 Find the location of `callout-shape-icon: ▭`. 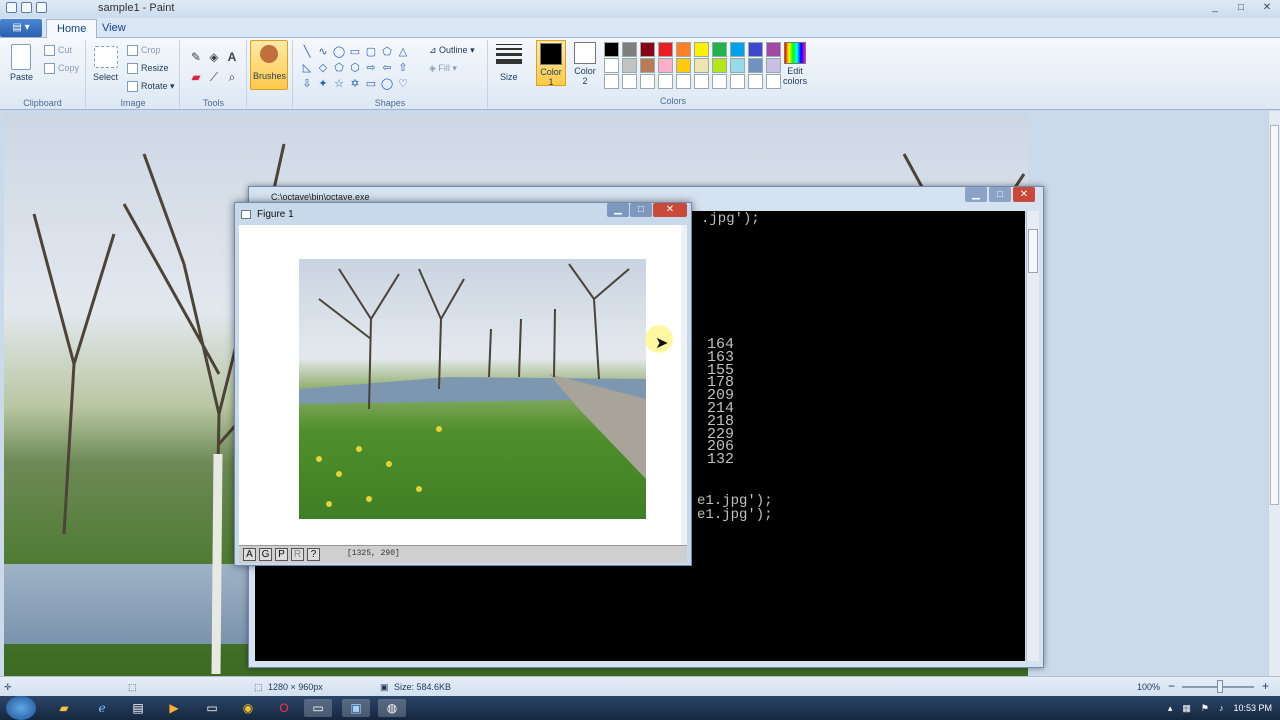

callout-shape-icon: ▭ is located at coordinates (371, 84).